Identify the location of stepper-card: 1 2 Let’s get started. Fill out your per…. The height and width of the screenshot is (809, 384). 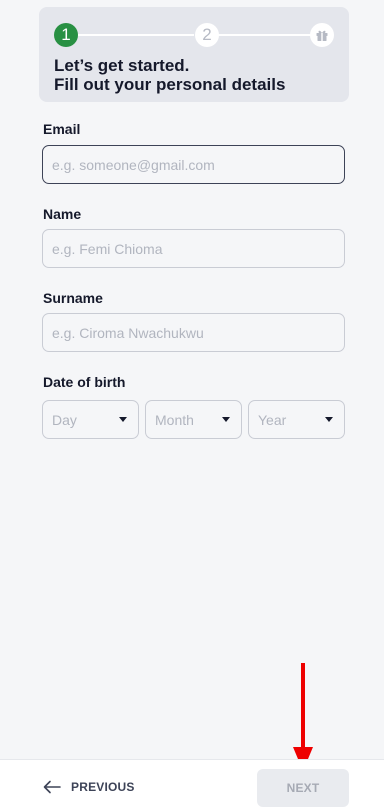
(194, 54).